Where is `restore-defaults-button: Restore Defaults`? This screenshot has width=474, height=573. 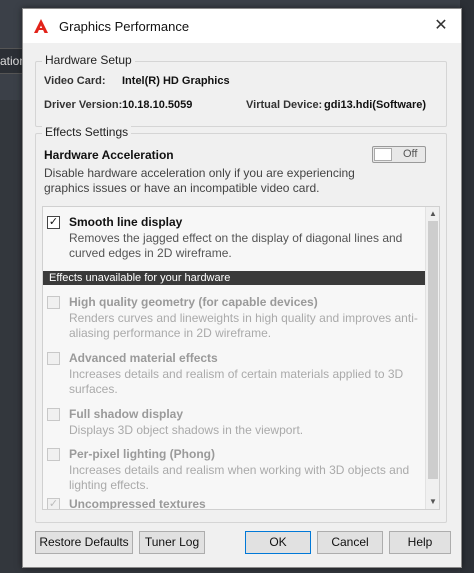
restore-defaults-button: Restore Defaults is located at coordinates (84, 542).